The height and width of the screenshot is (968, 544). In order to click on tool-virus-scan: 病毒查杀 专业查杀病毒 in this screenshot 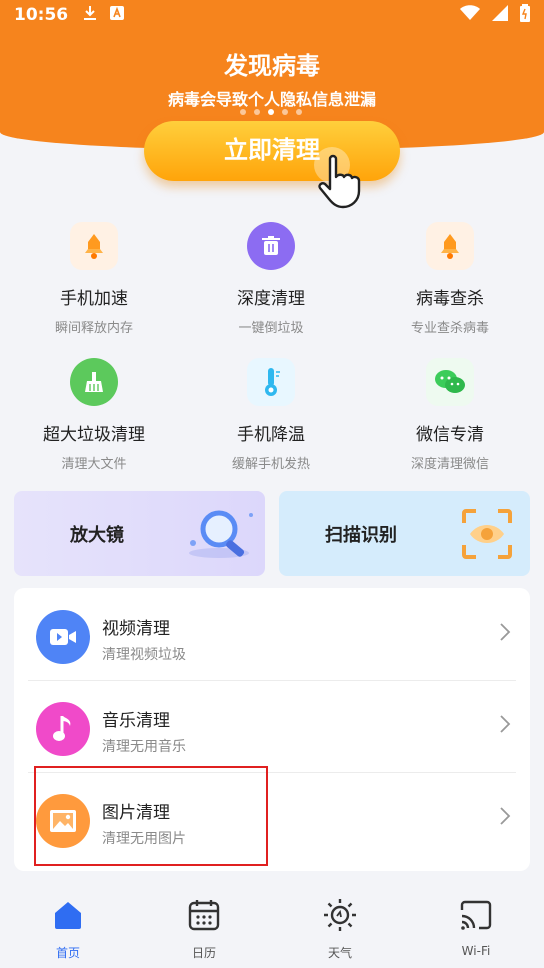, I will do `click(450, 279)`.